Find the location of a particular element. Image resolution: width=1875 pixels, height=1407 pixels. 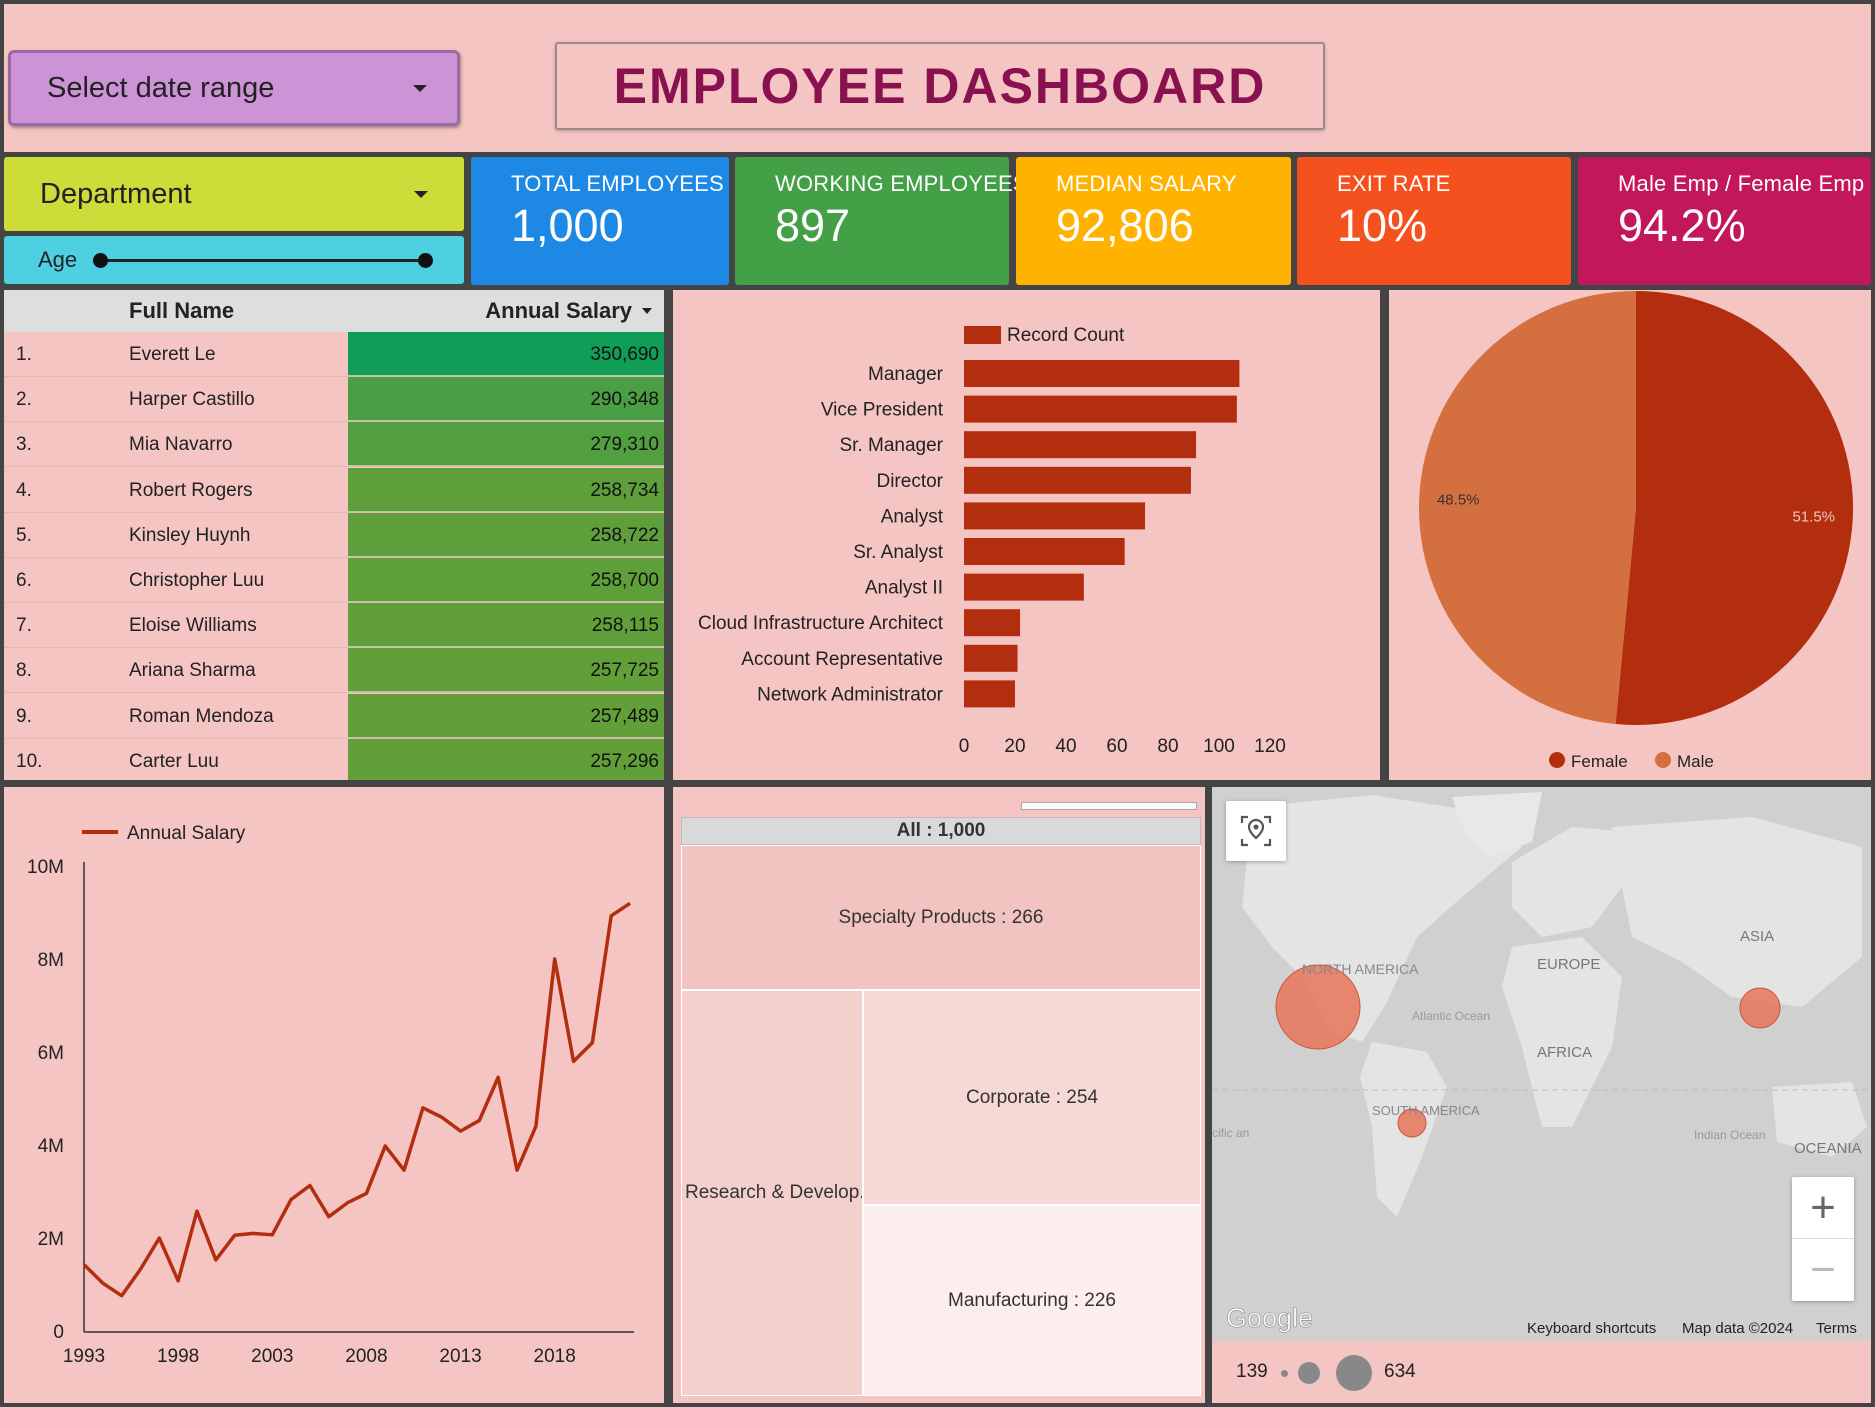

kpi-value: 897 is located at coordinates (813, 225).